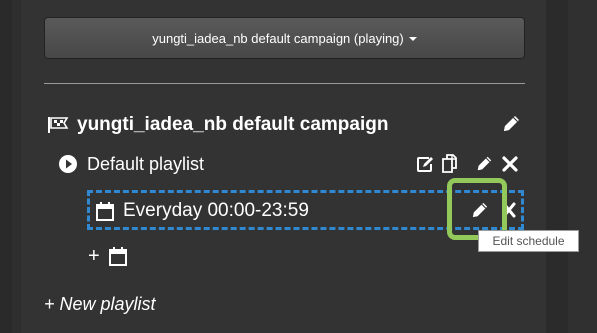  Describe the element at coordinates (94, 255) in the screenshot. I see `add-plus-label: +` at that location.